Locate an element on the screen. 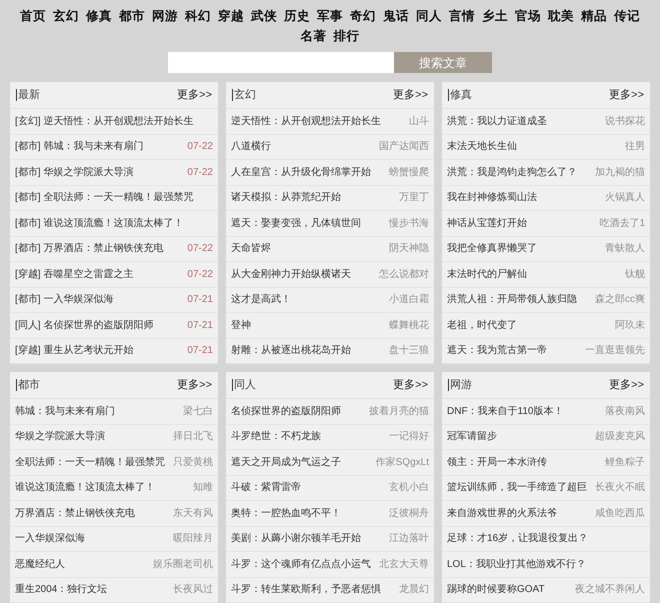 The height and width of the screenshot is (603, 660). book-title-link: 韩城：我与未来有扇门 is located at coordinates (65, 411).